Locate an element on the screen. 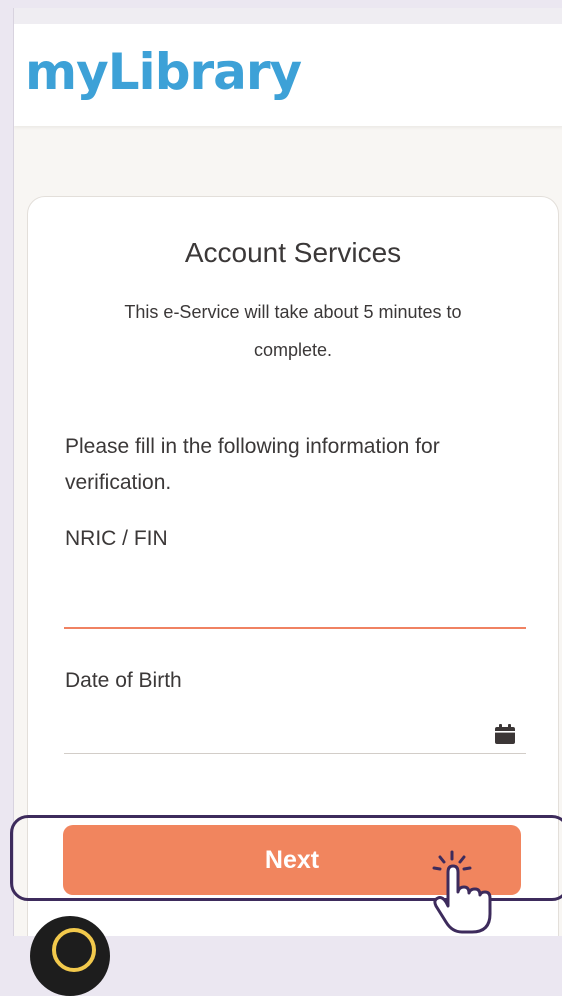 This screenshot has height=996, width=562. status-strip is located at coordinates (288, 16).